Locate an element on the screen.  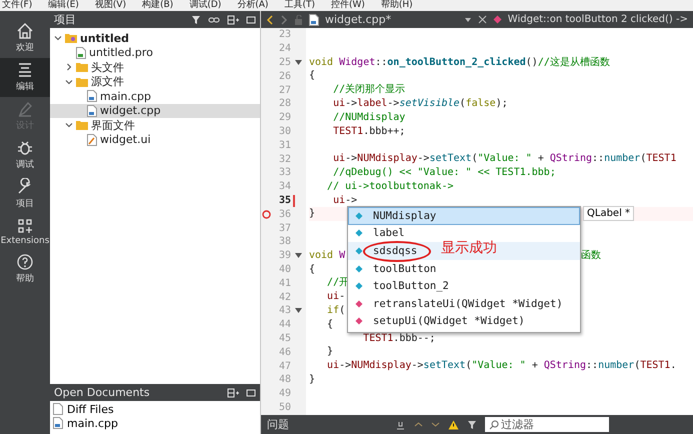
line-number: 29 is located at coordinates (284, 118).